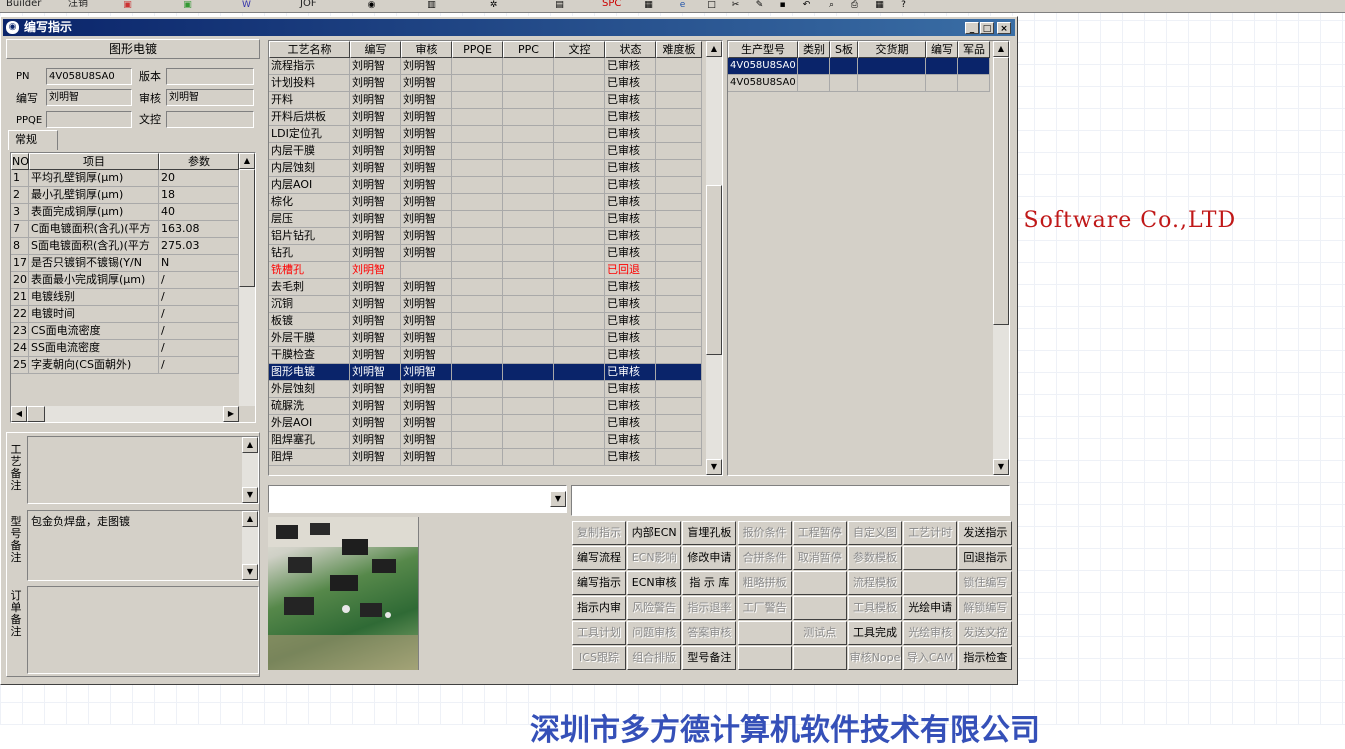  Describe the element at coordinates (709, 583) in the screenshot. I see `action-button: 指 示 库` at that location.